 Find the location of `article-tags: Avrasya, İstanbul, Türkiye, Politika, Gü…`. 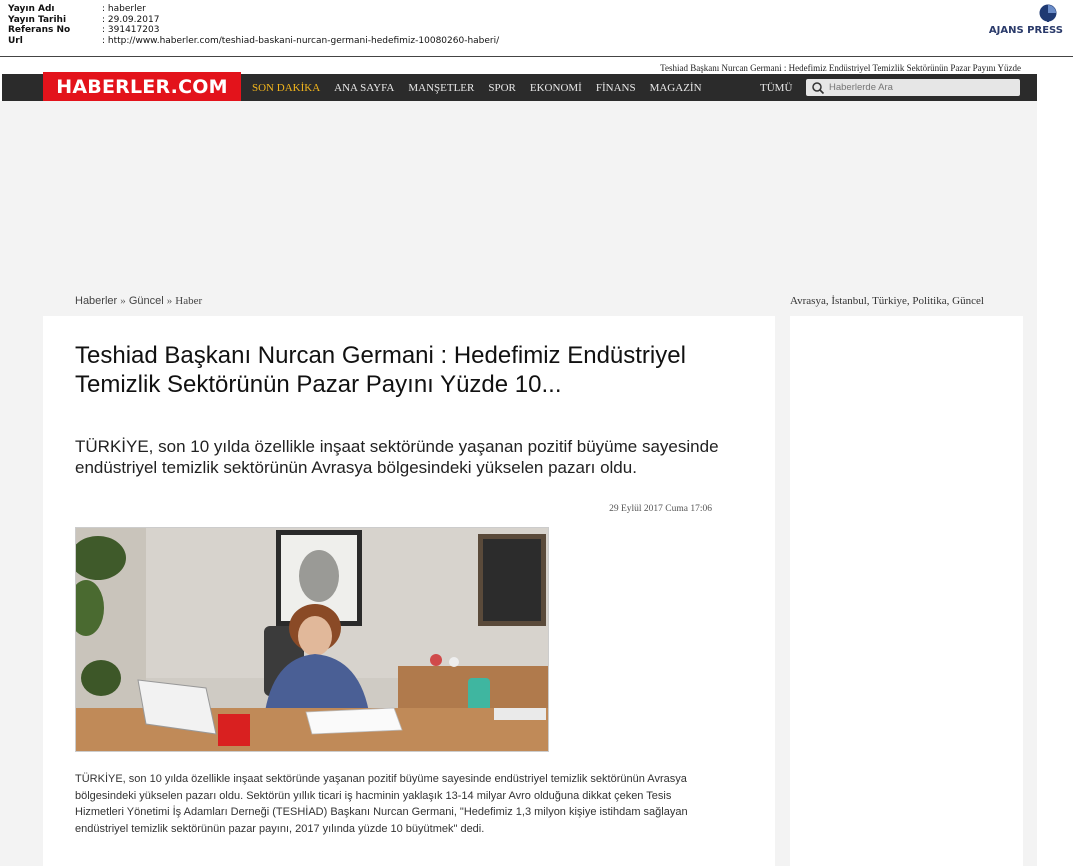

article-tags: Avrasya, İstanbul, Türkiye, Politika, Gü… is located at coordinates (887, 301).